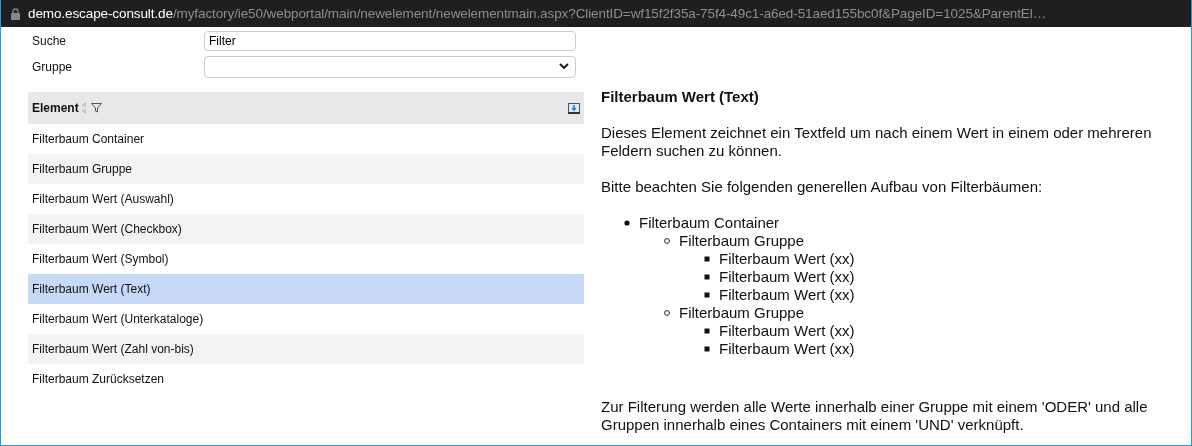 Image resolution: width=1192 pixels, height=446 pixels. What do you see at coordinates (680, 97) in the screenshot?
I see `detail-title: Filterbaum Wert (Text)` at bounding box center [680, 97].